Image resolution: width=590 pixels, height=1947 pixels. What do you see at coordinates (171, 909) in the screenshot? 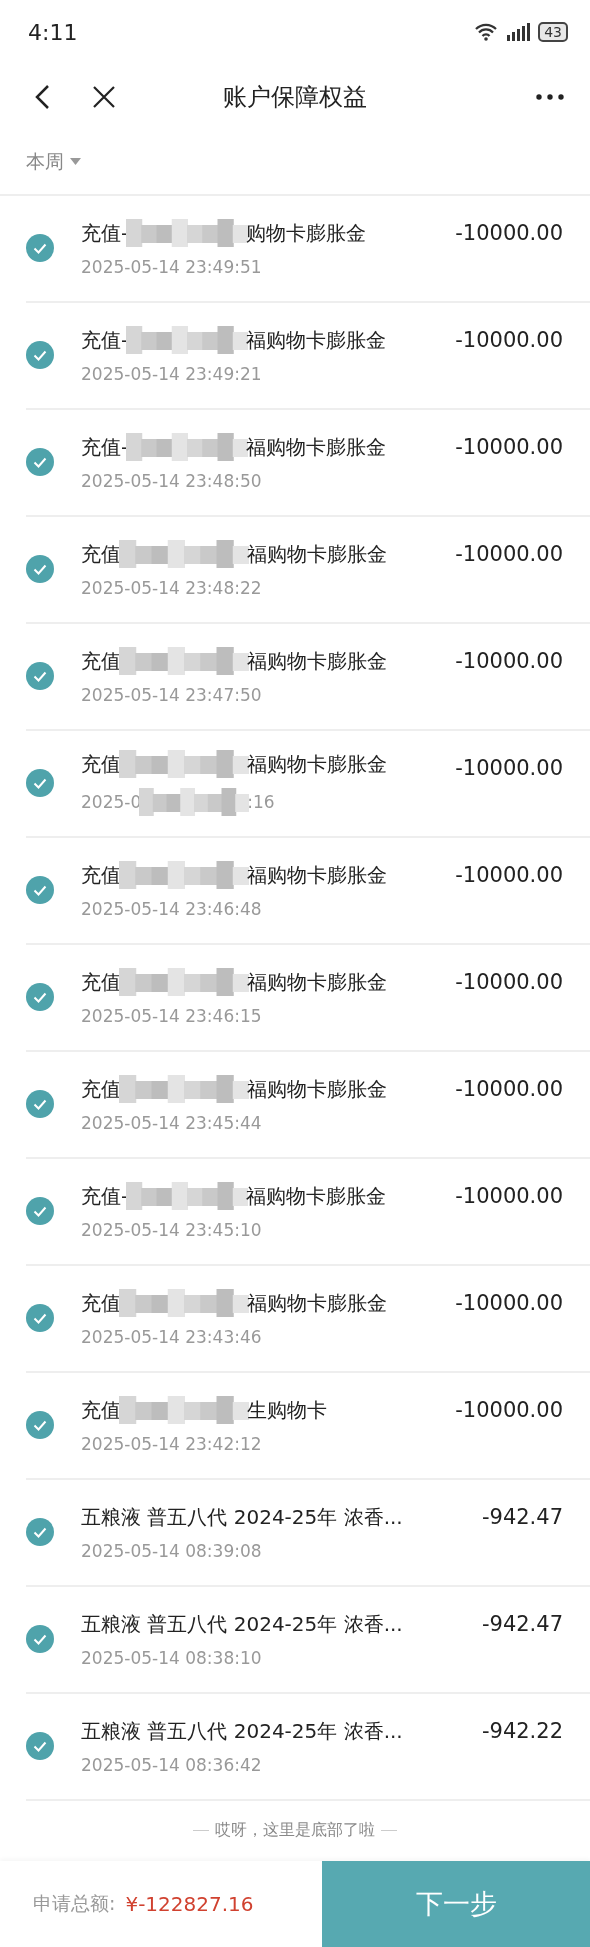
I see `record-time: 2025-05-14 23:46:48` at bounding box center [171, 909].